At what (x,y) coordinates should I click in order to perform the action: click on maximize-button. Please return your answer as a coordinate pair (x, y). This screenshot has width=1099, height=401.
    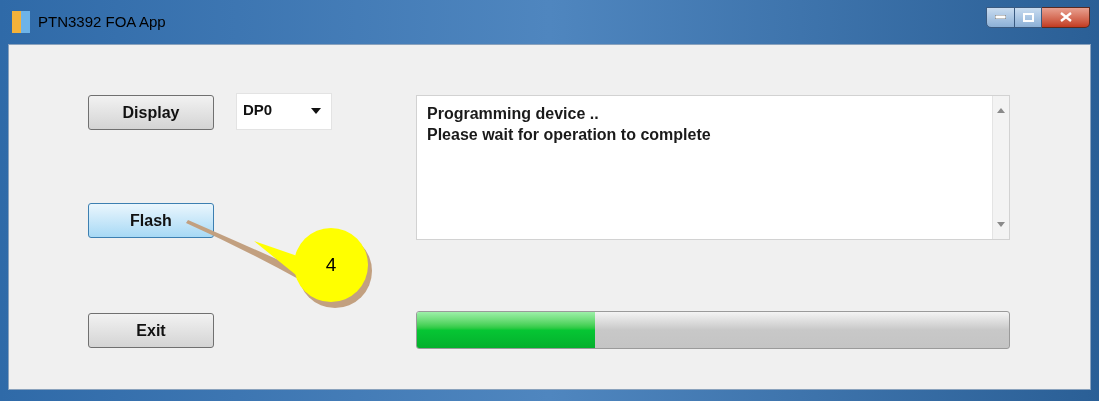
    Looking at the image, I should click on (1028, 17).